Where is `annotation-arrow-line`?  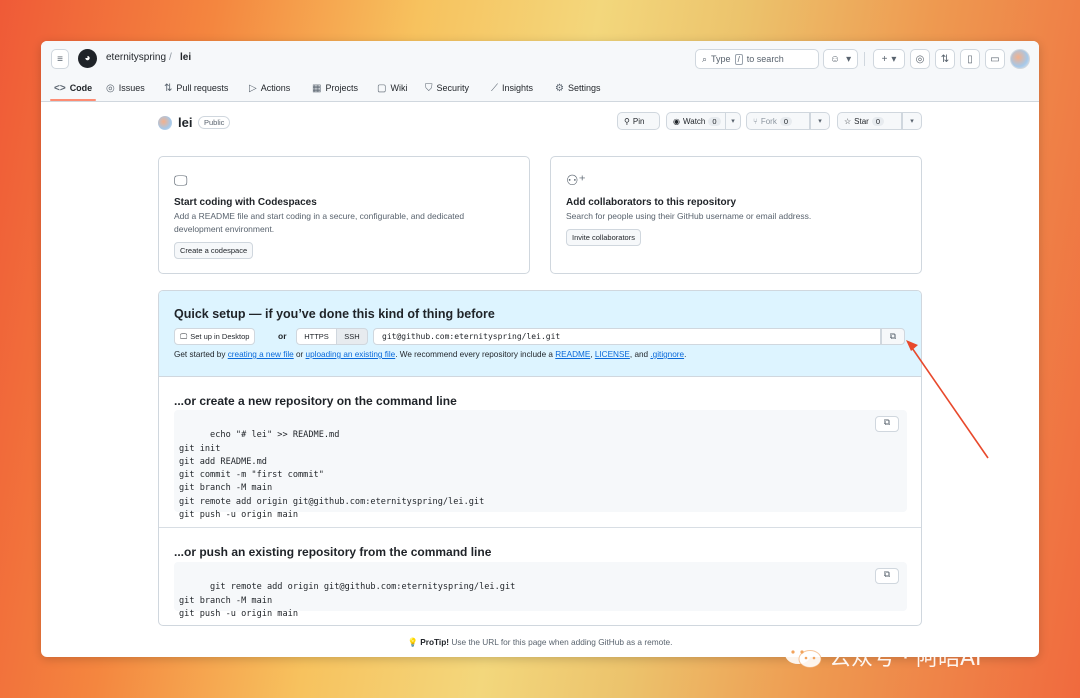
annotation-arrow-line is located at coordinates (949, 401).